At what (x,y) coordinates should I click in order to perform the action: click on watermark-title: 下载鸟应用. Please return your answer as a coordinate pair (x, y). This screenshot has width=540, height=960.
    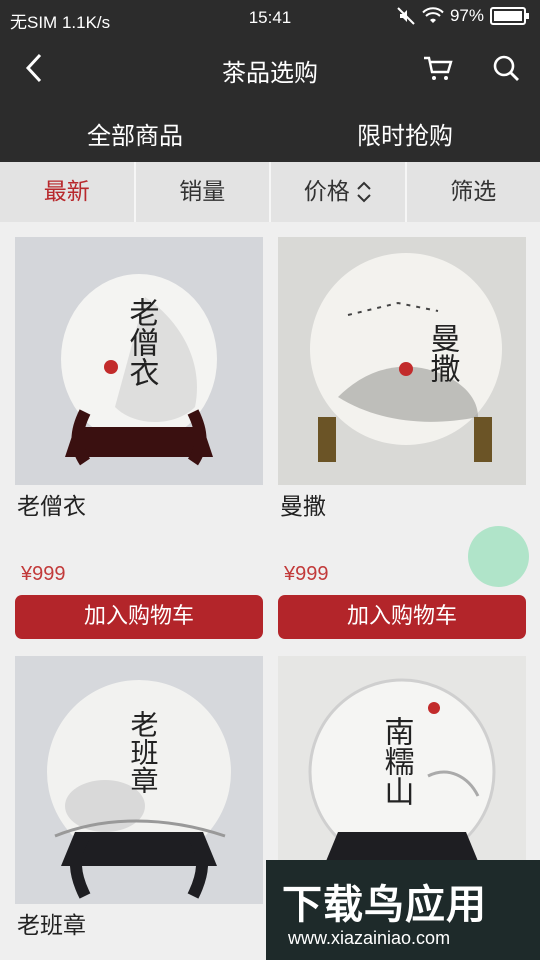
    Looking at the image, I should click on (384, 905).